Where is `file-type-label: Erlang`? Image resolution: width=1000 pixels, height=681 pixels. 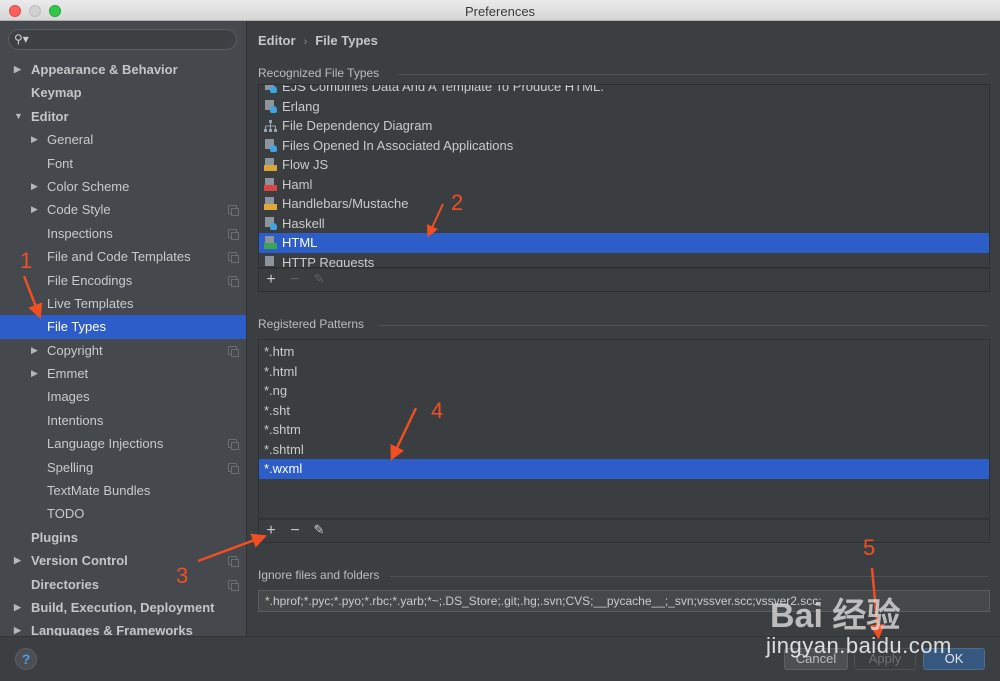
file-type-label: Erlang is located at coordinates (301, 106).